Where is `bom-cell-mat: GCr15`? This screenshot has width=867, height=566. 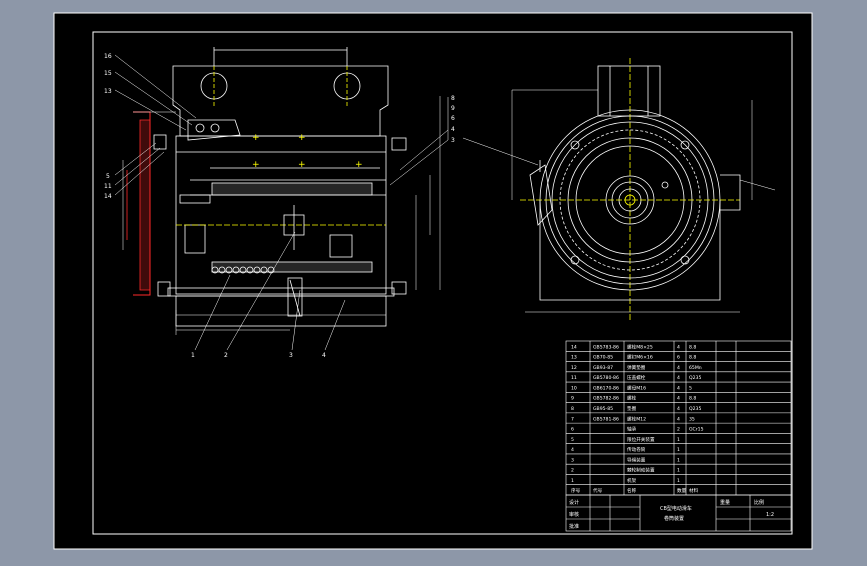
bom-cell-mat: GCr15 is located at coordinates (696, 430).